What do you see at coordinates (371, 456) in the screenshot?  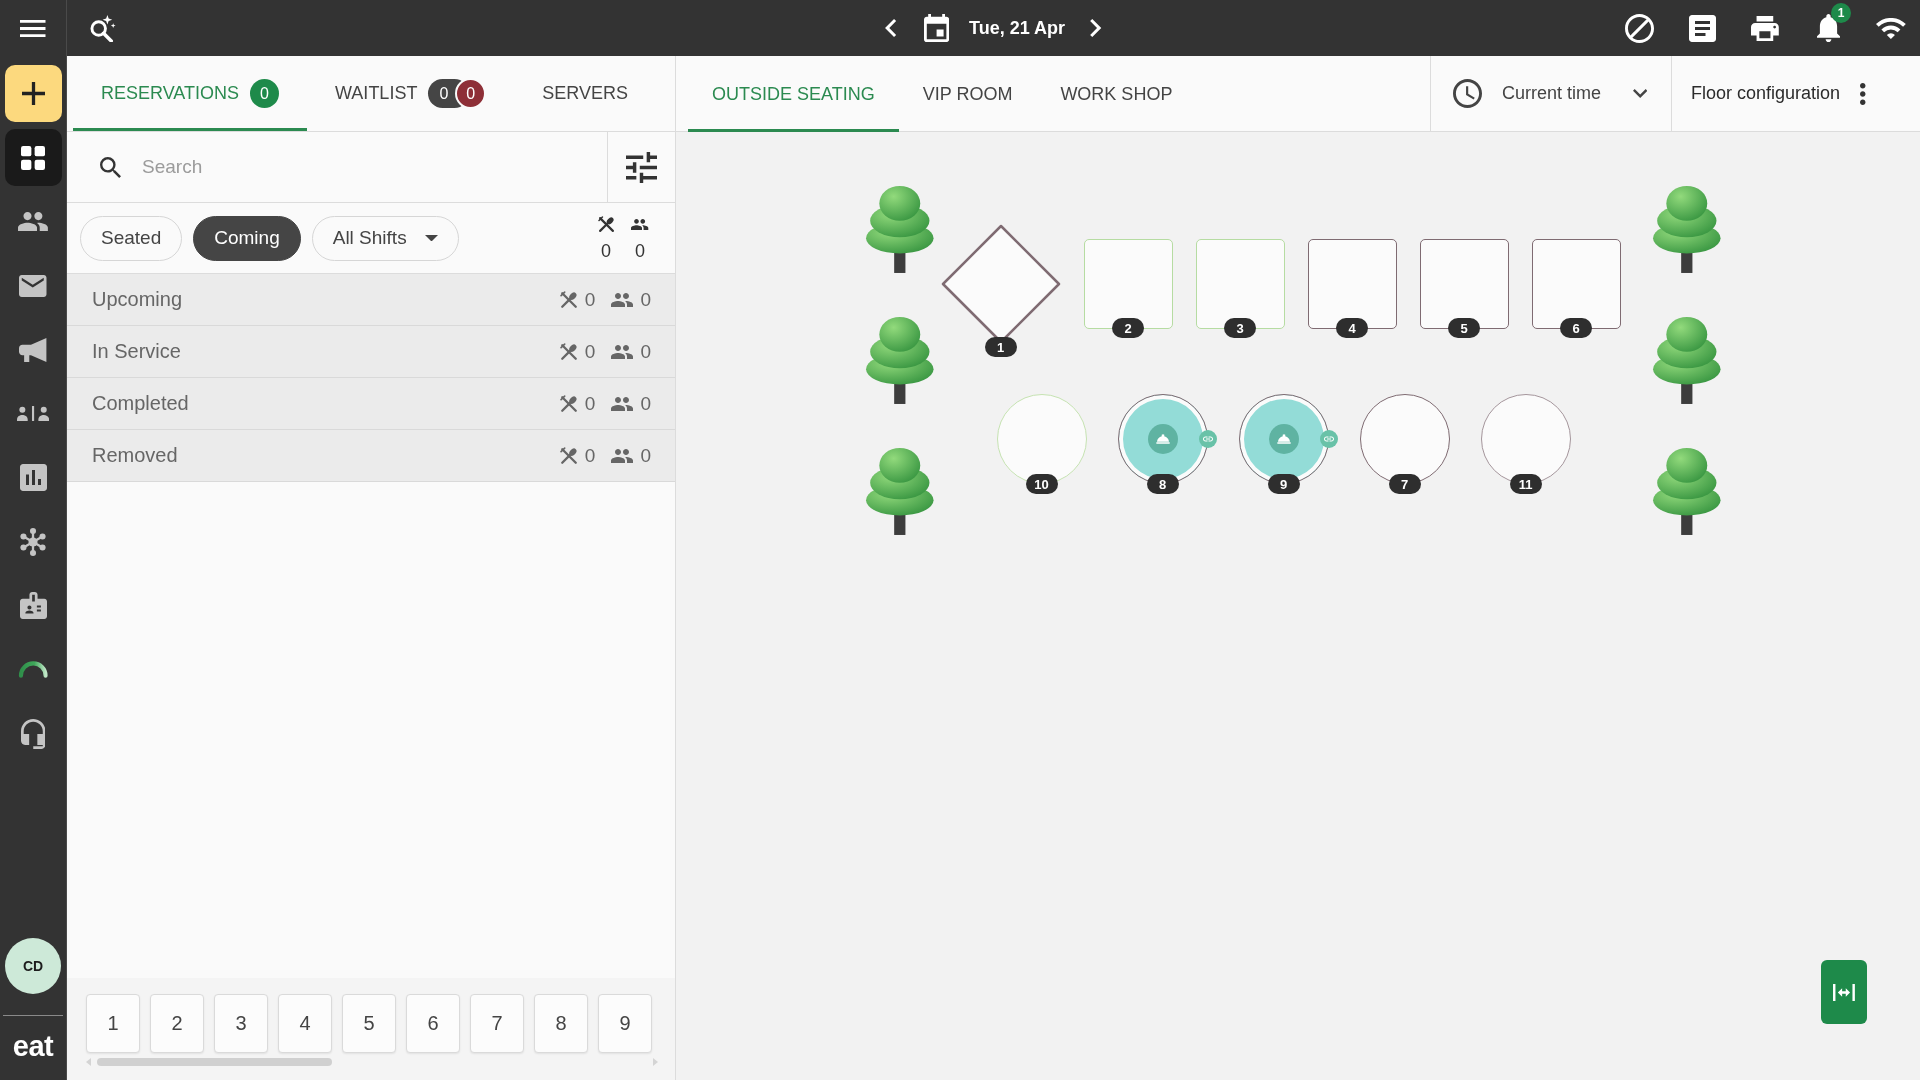 I see `status-group-row: Removed 0 0` at bounding box center [371, 456].